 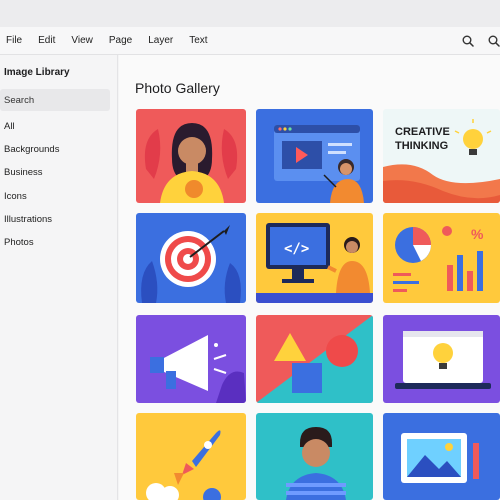 I want to click on menu-layer: Layer, so click(x=160, y=40).